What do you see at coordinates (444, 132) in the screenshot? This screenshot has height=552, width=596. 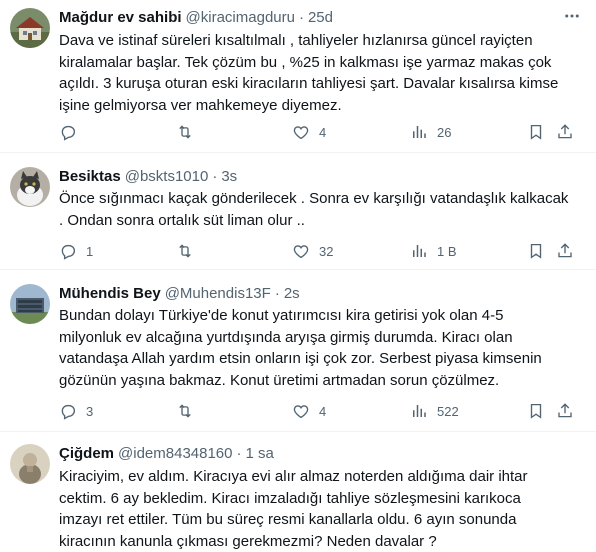 I see `views-count: 26` at bounding box center [444, 132].